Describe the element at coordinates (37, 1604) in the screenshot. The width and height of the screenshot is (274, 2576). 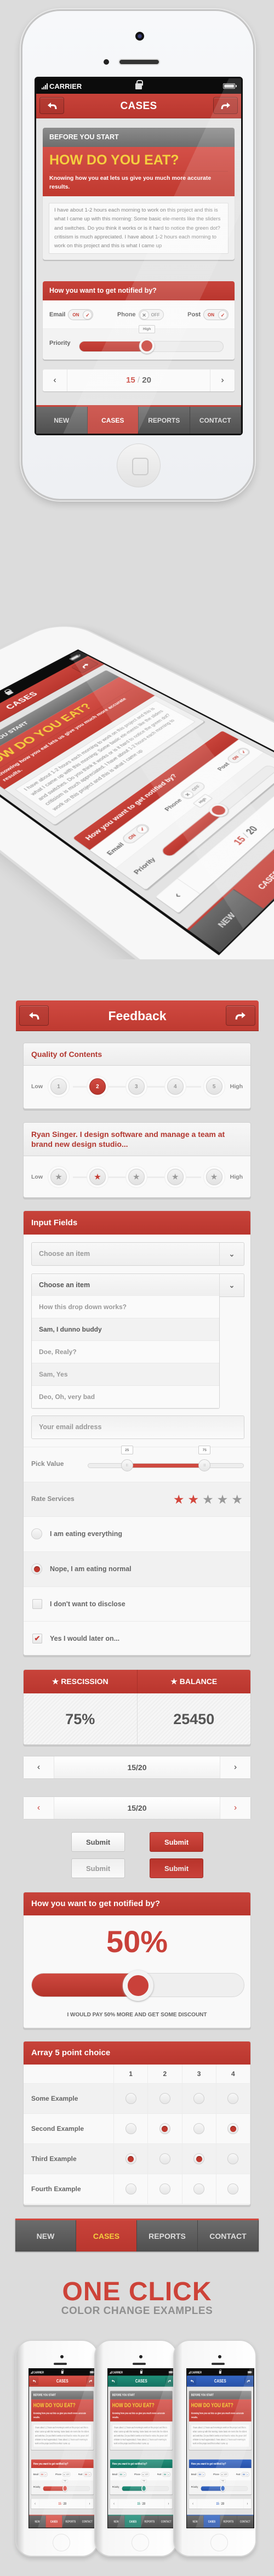
I see `checkbox` at that location.